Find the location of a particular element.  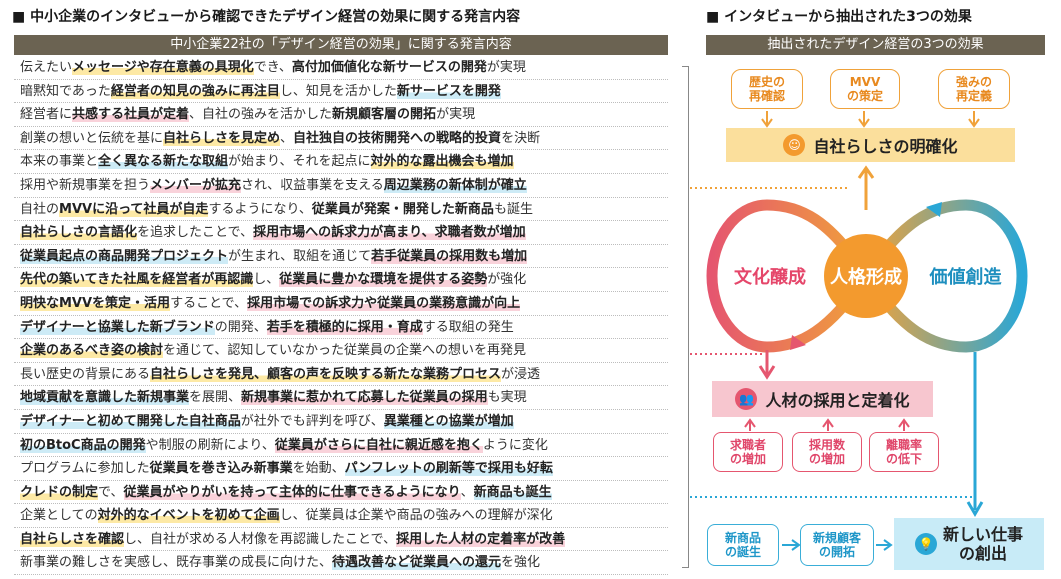

history-box: 歴史の 再確認 is located at coordinates (767, 89).